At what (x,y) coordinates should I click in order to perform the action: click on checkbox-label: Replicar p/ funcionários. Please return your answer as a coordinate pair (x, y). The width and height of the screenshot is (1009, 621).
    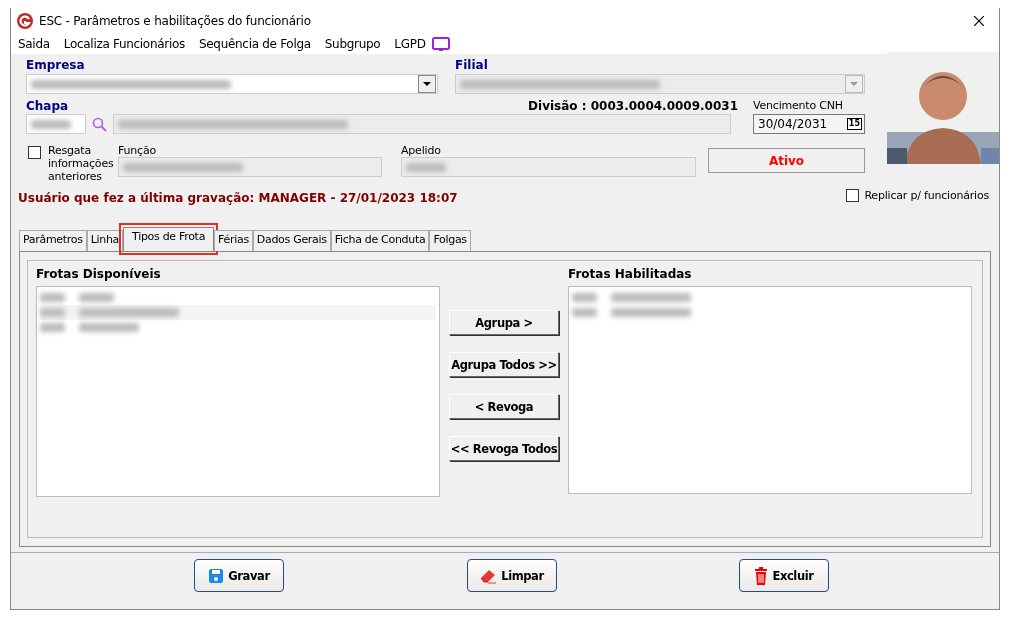
    Looking at the image, I should click on (926, 195).